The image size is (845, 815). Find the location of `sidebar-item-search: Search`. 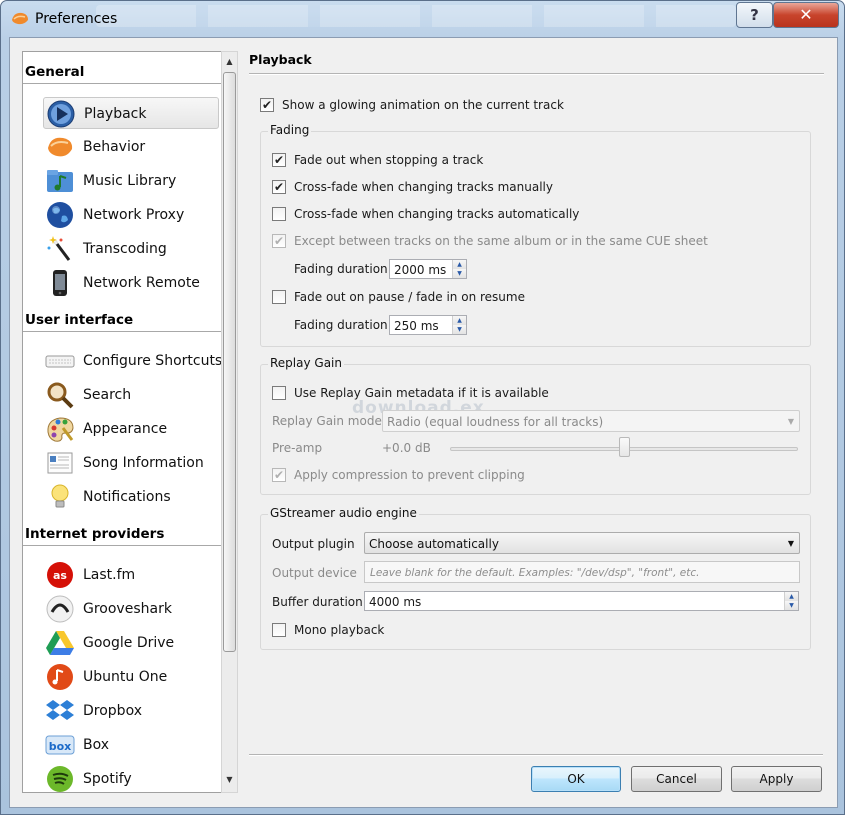

sidebar-item-search: Search is located at coordinates (131, 395).